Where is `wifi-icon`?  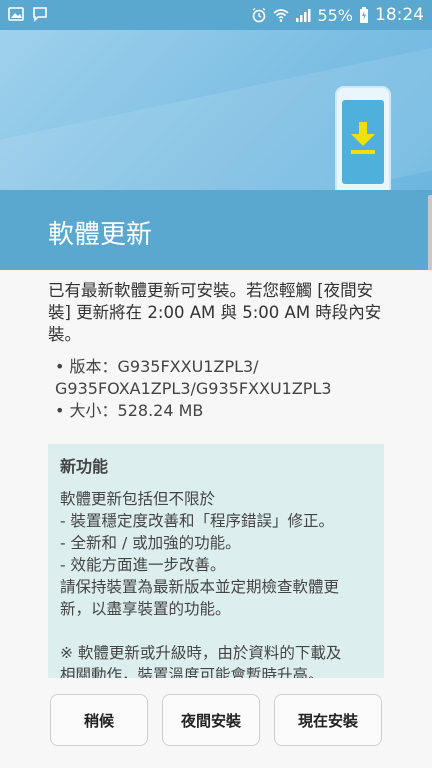
wifi-icon is located at coordinates (281, 15).